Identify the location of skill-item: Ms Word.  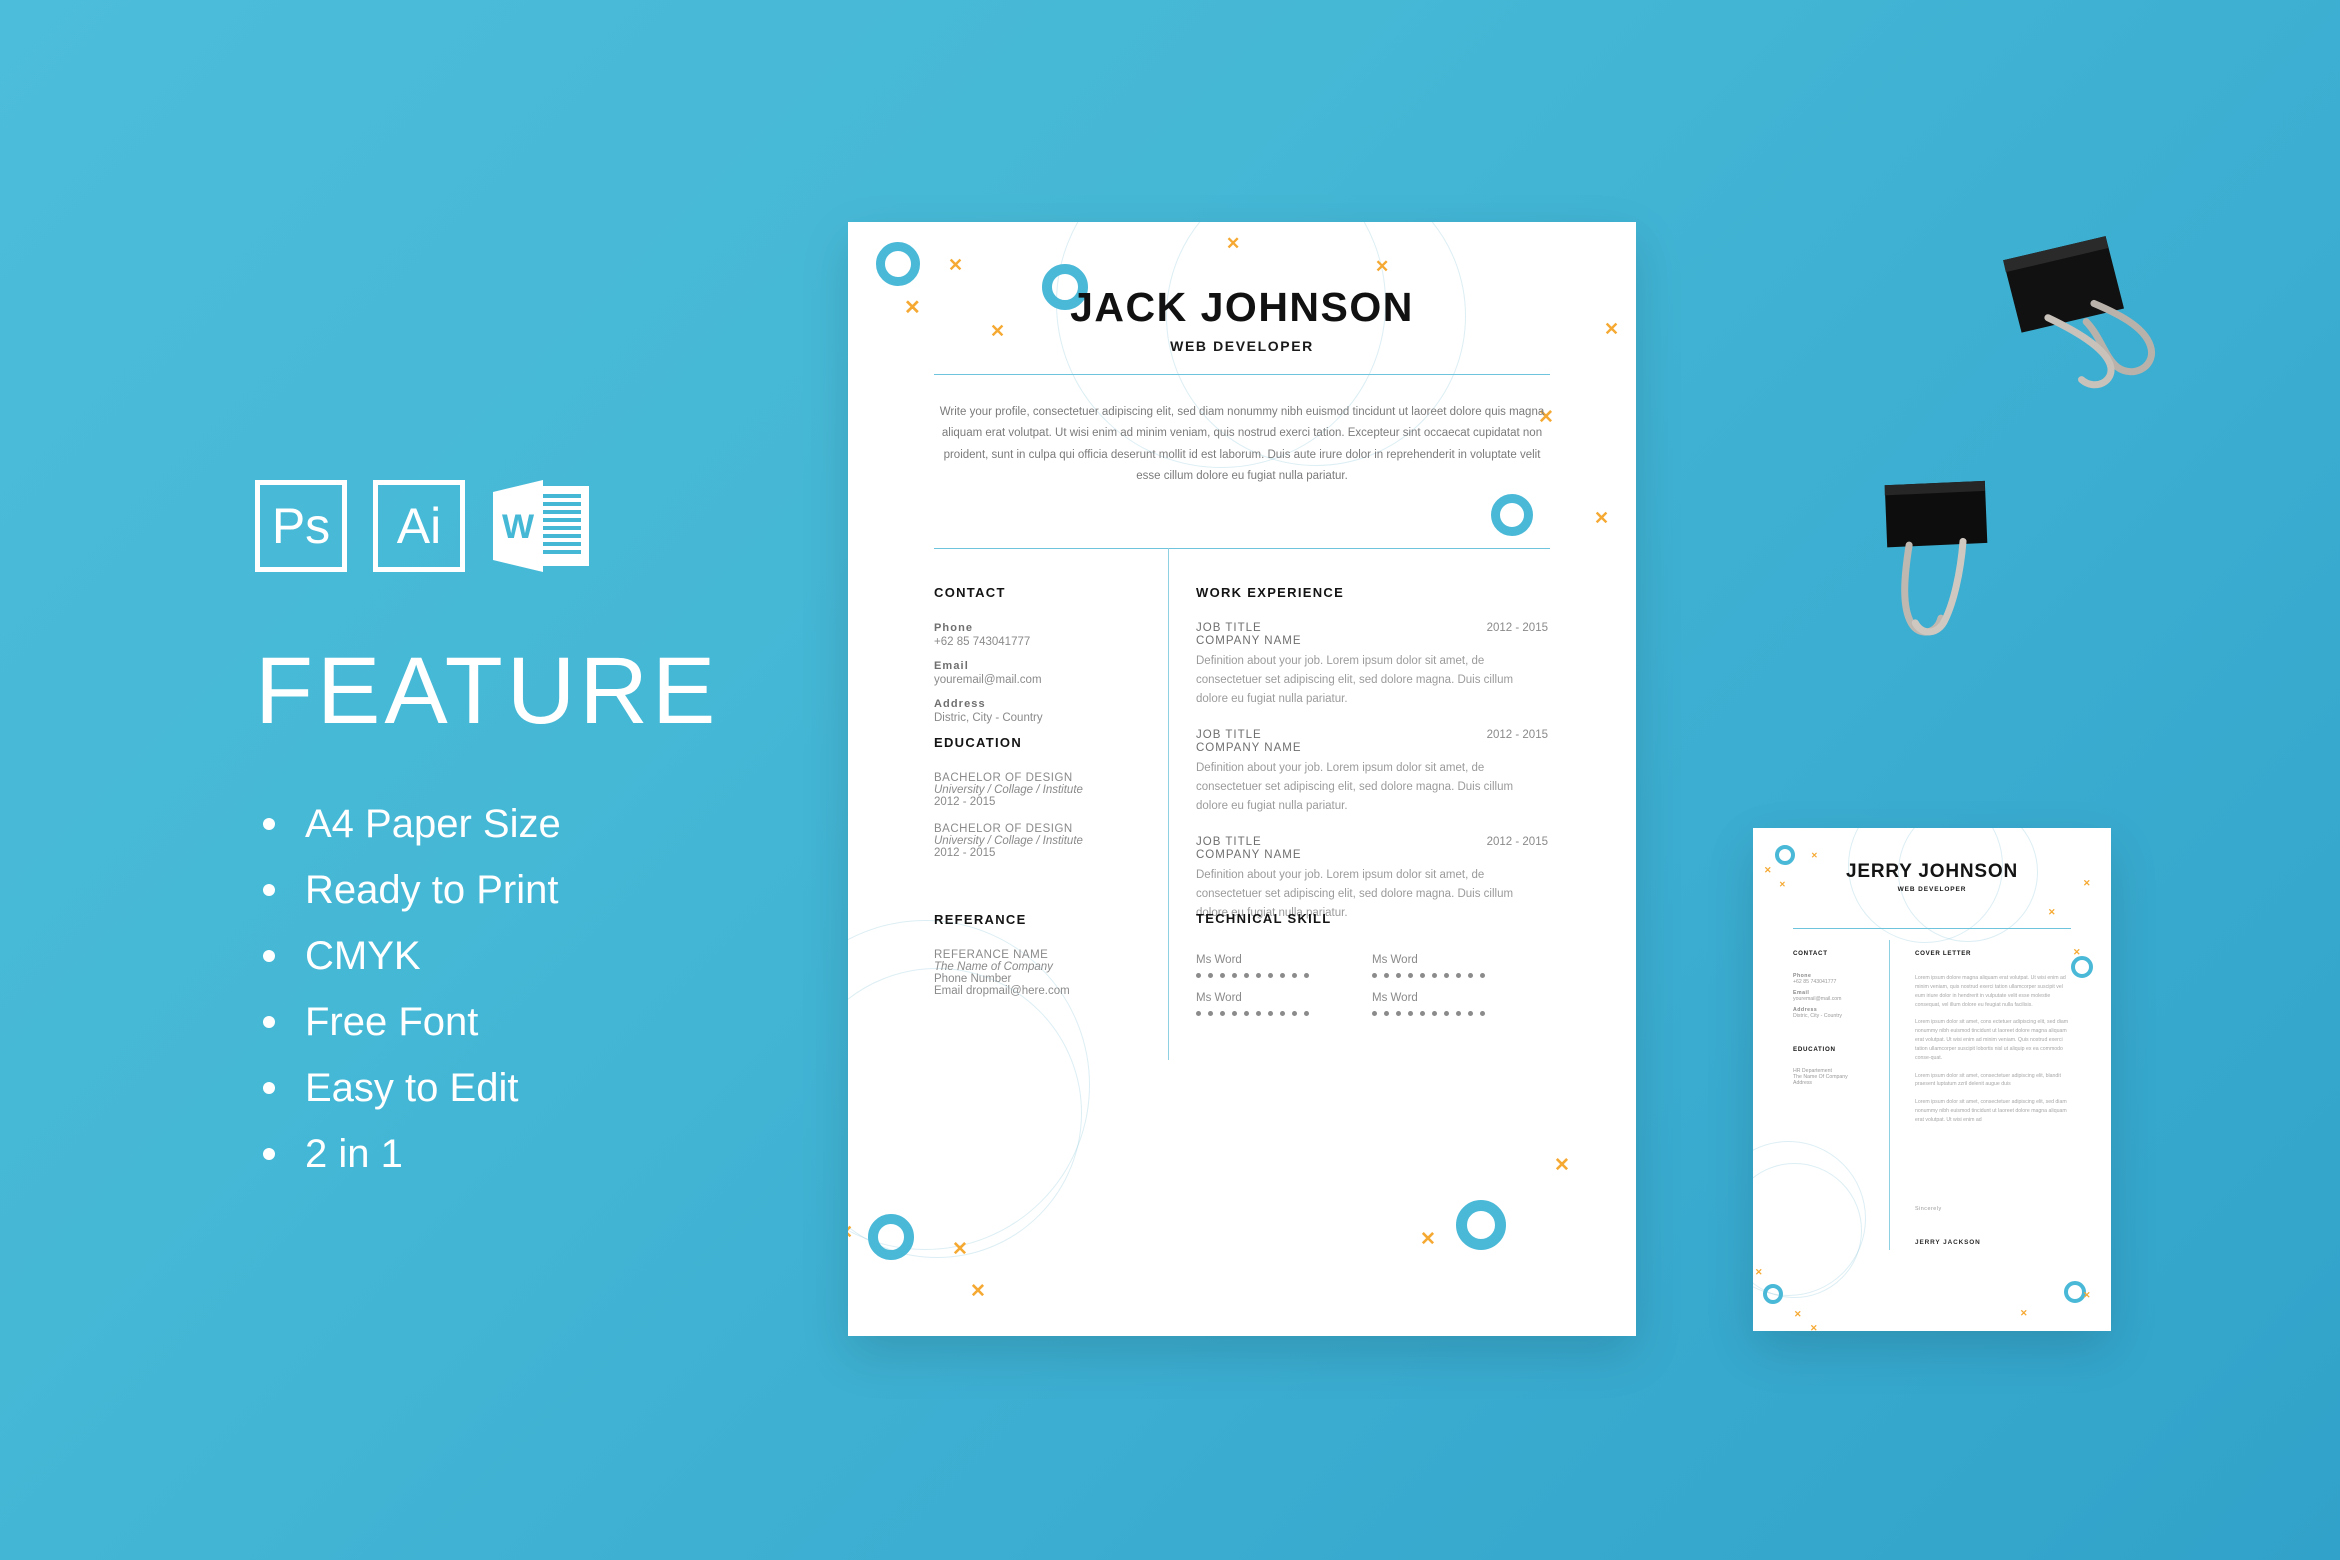
(1460, 1004).